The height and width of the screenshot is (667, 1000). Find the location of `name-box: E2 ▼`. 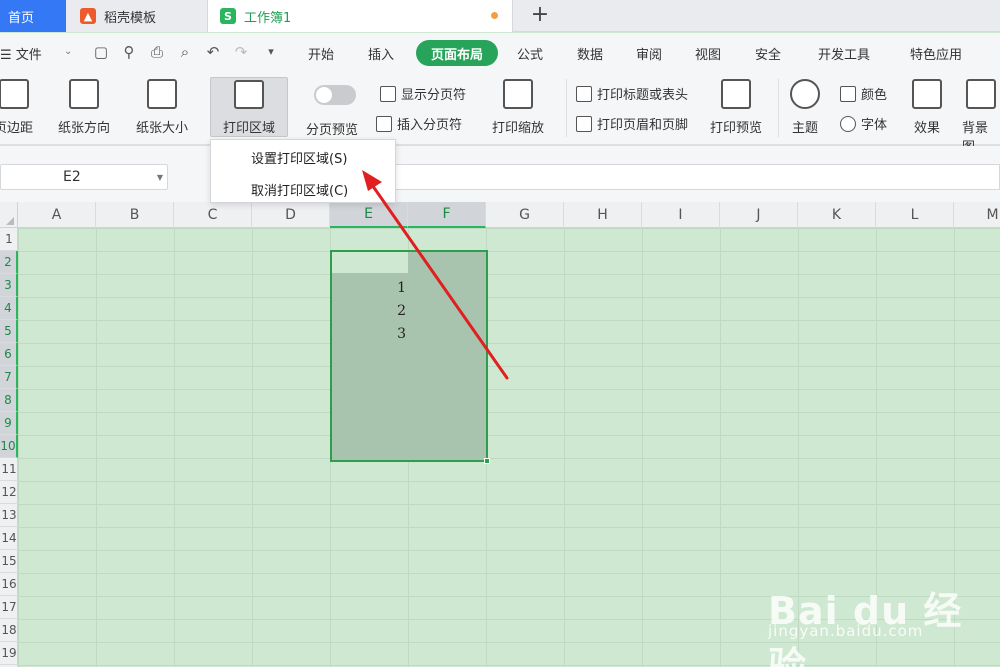

name-box: E2 ▼ is located at coordinates (84, 177).